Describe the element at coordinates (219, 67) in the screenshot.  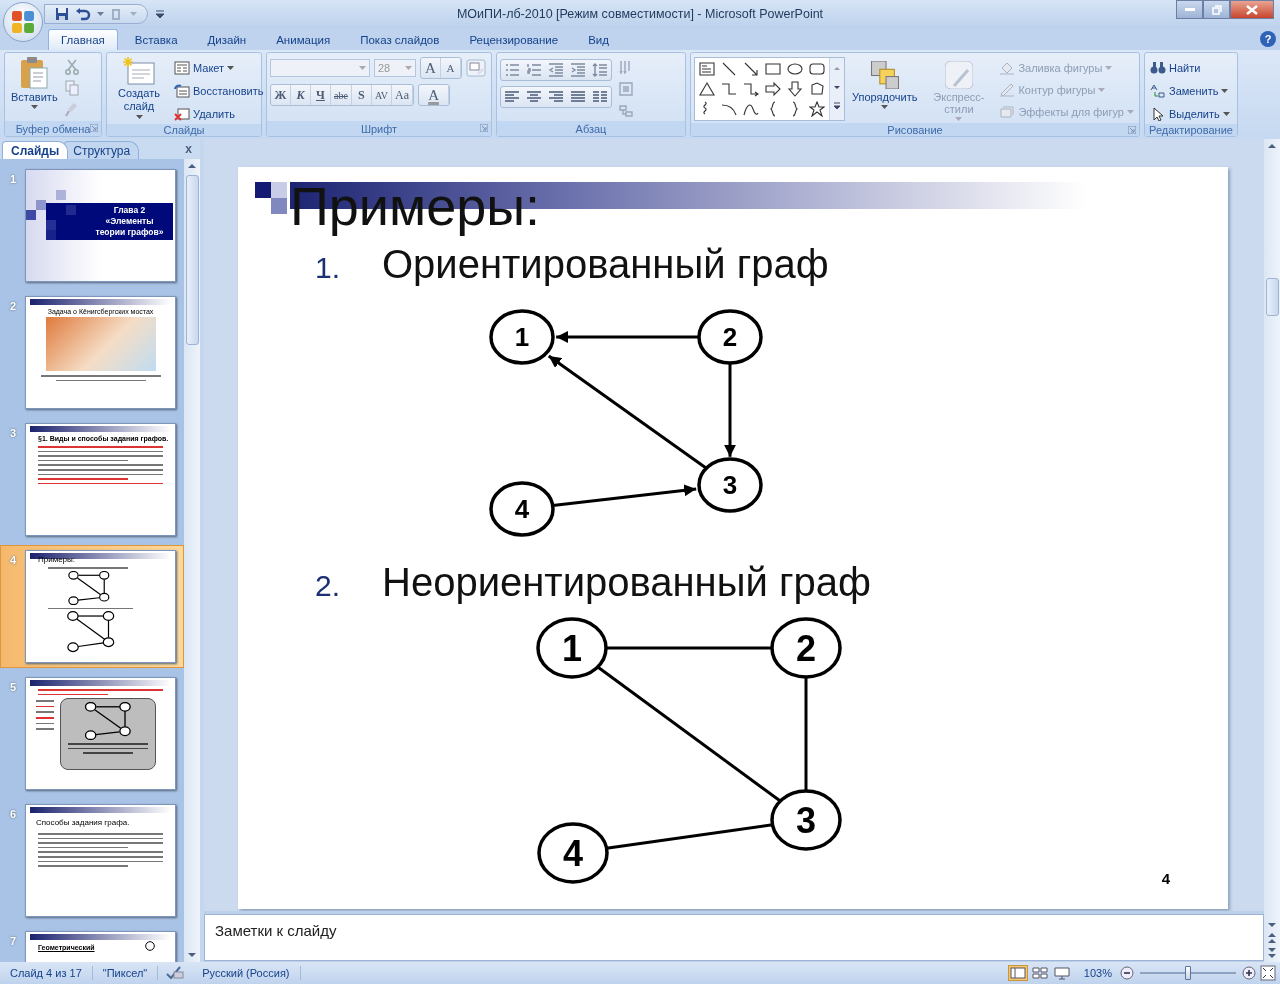
I see `layout-button: Макет` at that location.